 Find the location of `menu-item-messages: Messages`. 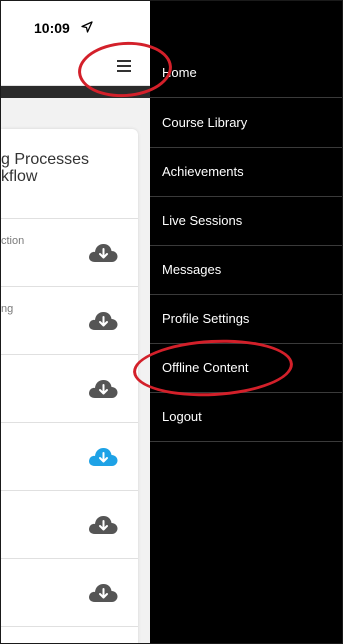

menu-item-messages: Messages is located at coordinates (246, 270).